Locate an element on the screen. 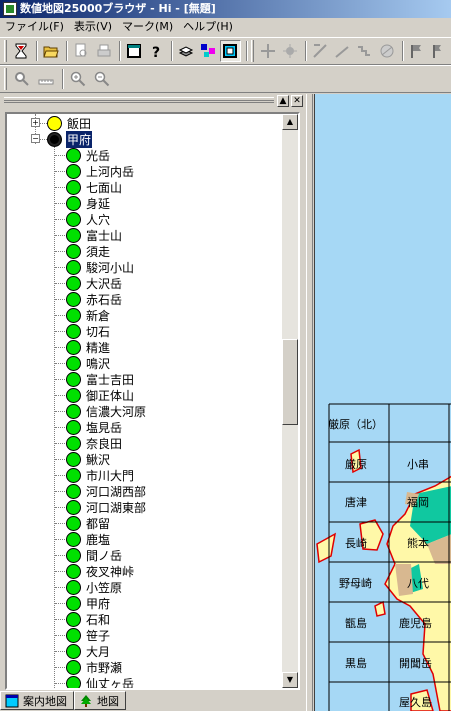 The height and width of the screenshot is (711, 451). panel-restore-button: ▲ is located at coordinates (283, 101).